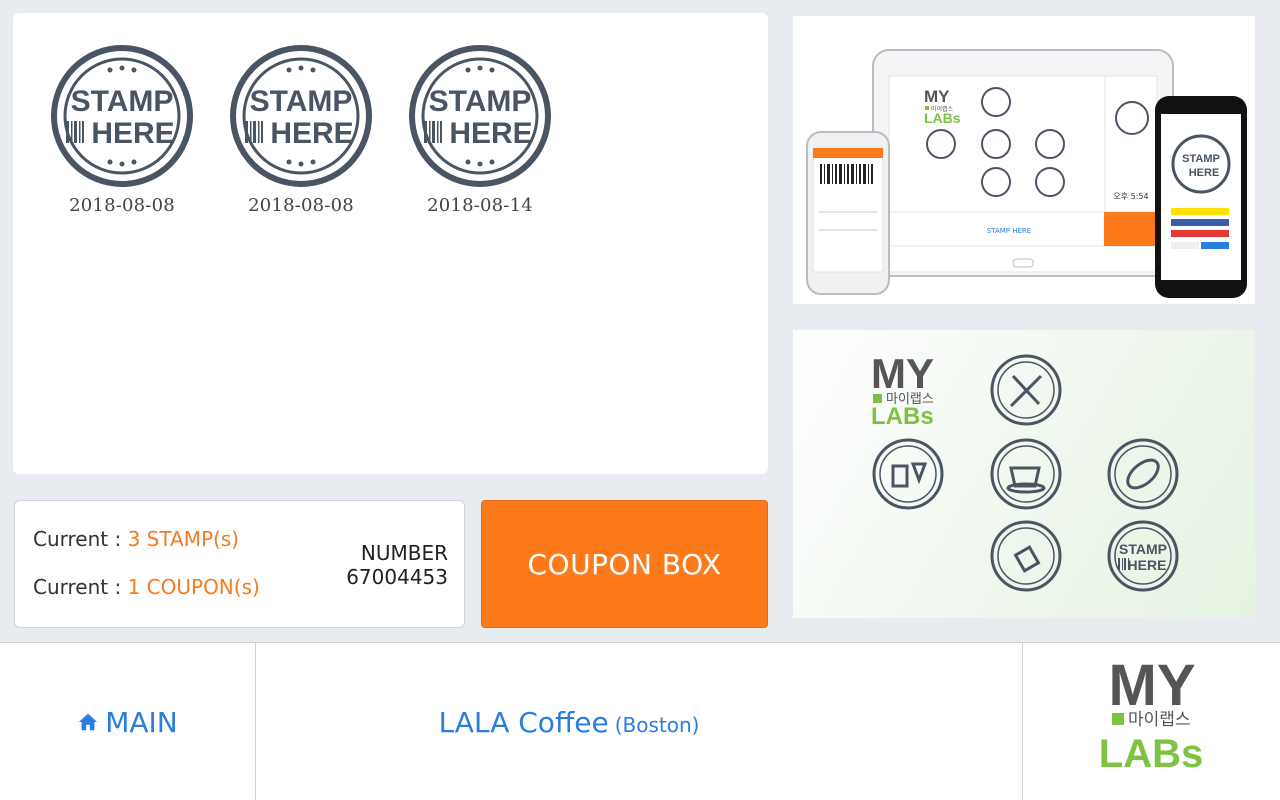 Image resolution: width=1280 pixels, height=800 pixels. I want to click on main-nav-button: MAIN, so click(128, 721).